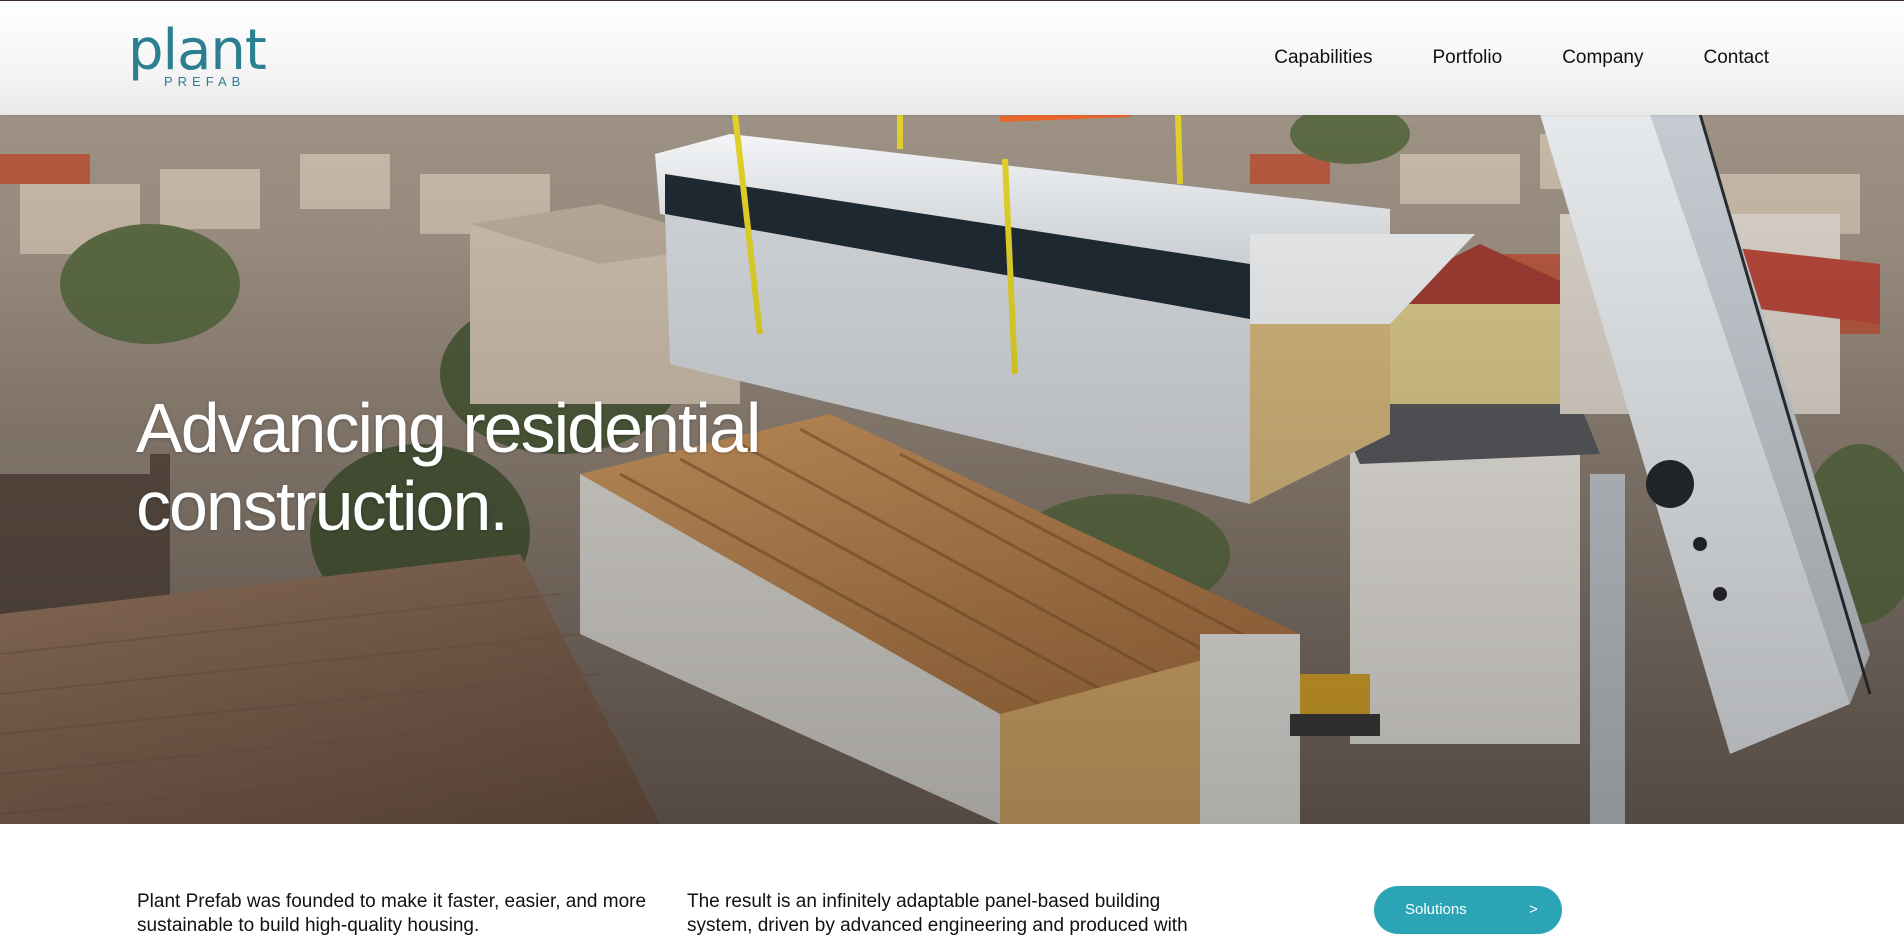  What do you see at coordinates (1468, 910) in the screenshot?
I see `solutions-button: Solutions >` at bounding box center [1468, 910].